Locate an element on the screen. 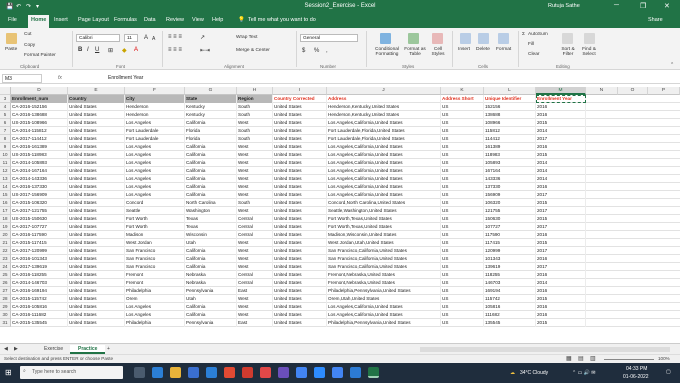  table-cell: Henderson is located at coordinates (155, 115).